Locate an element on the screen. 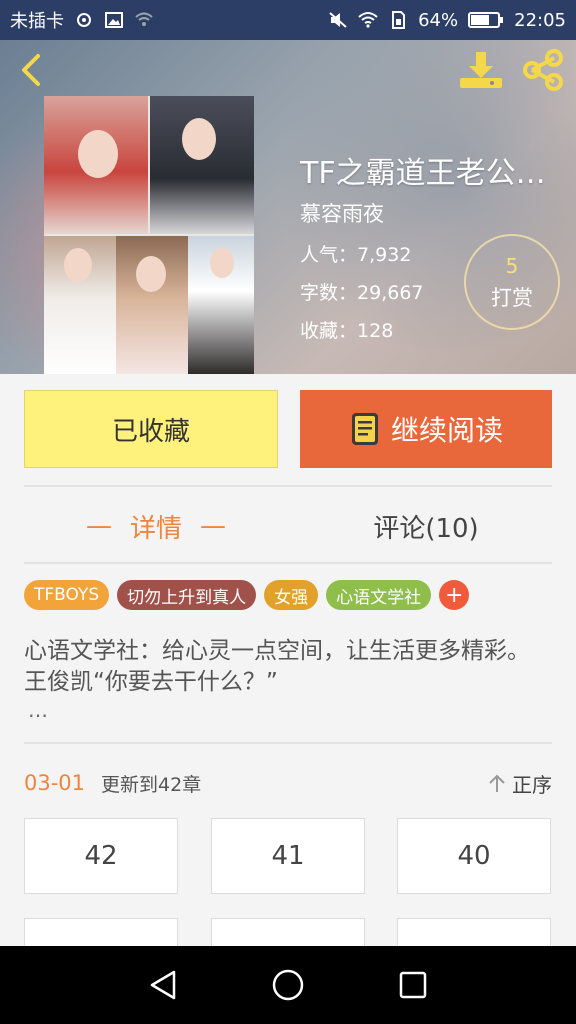 Image resolution: width=576 pixels, height=1024 pixels. continue-reading-button: 继续阅读 is located at coordinates (426, 429).